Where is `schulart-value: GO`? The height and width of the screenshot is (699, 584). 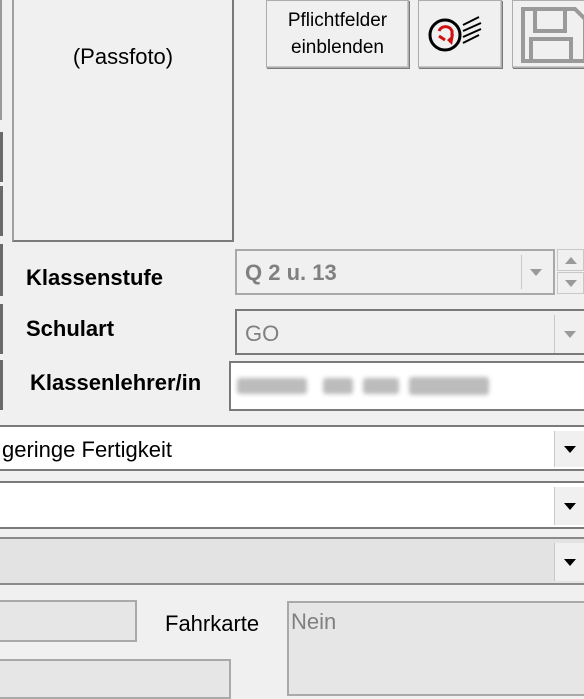
schulart-value: GO is located at coordinates (262, 333).